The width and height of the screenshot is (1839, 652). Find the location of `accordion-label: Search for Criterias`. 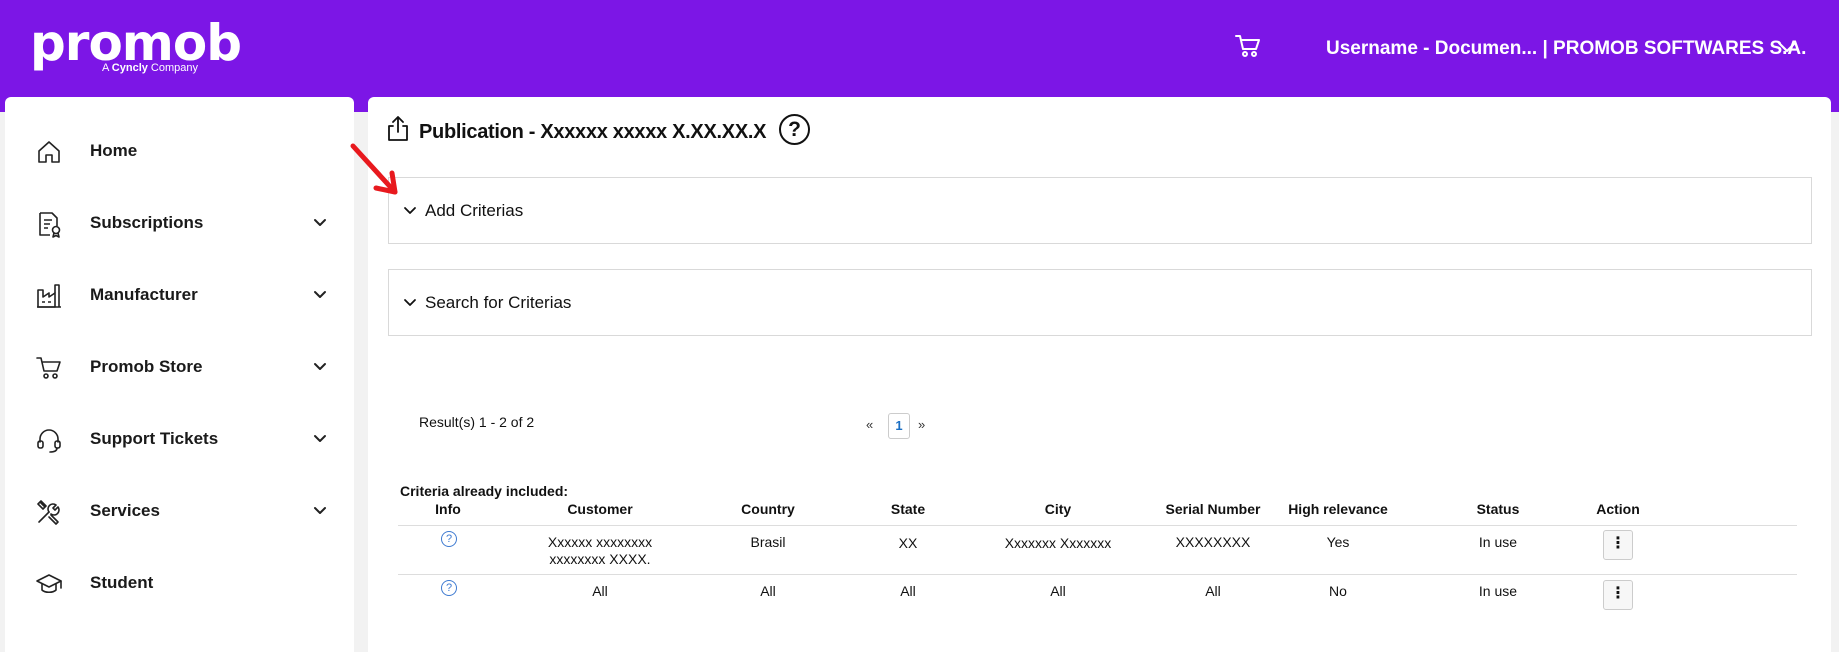

accordion-label: Search for Criterias is located at coordinates (498, 302).